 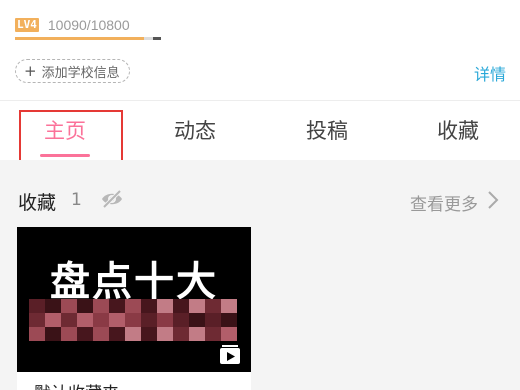 I want to click on experience-text: 10090/10800, so click(x=88, y=25).